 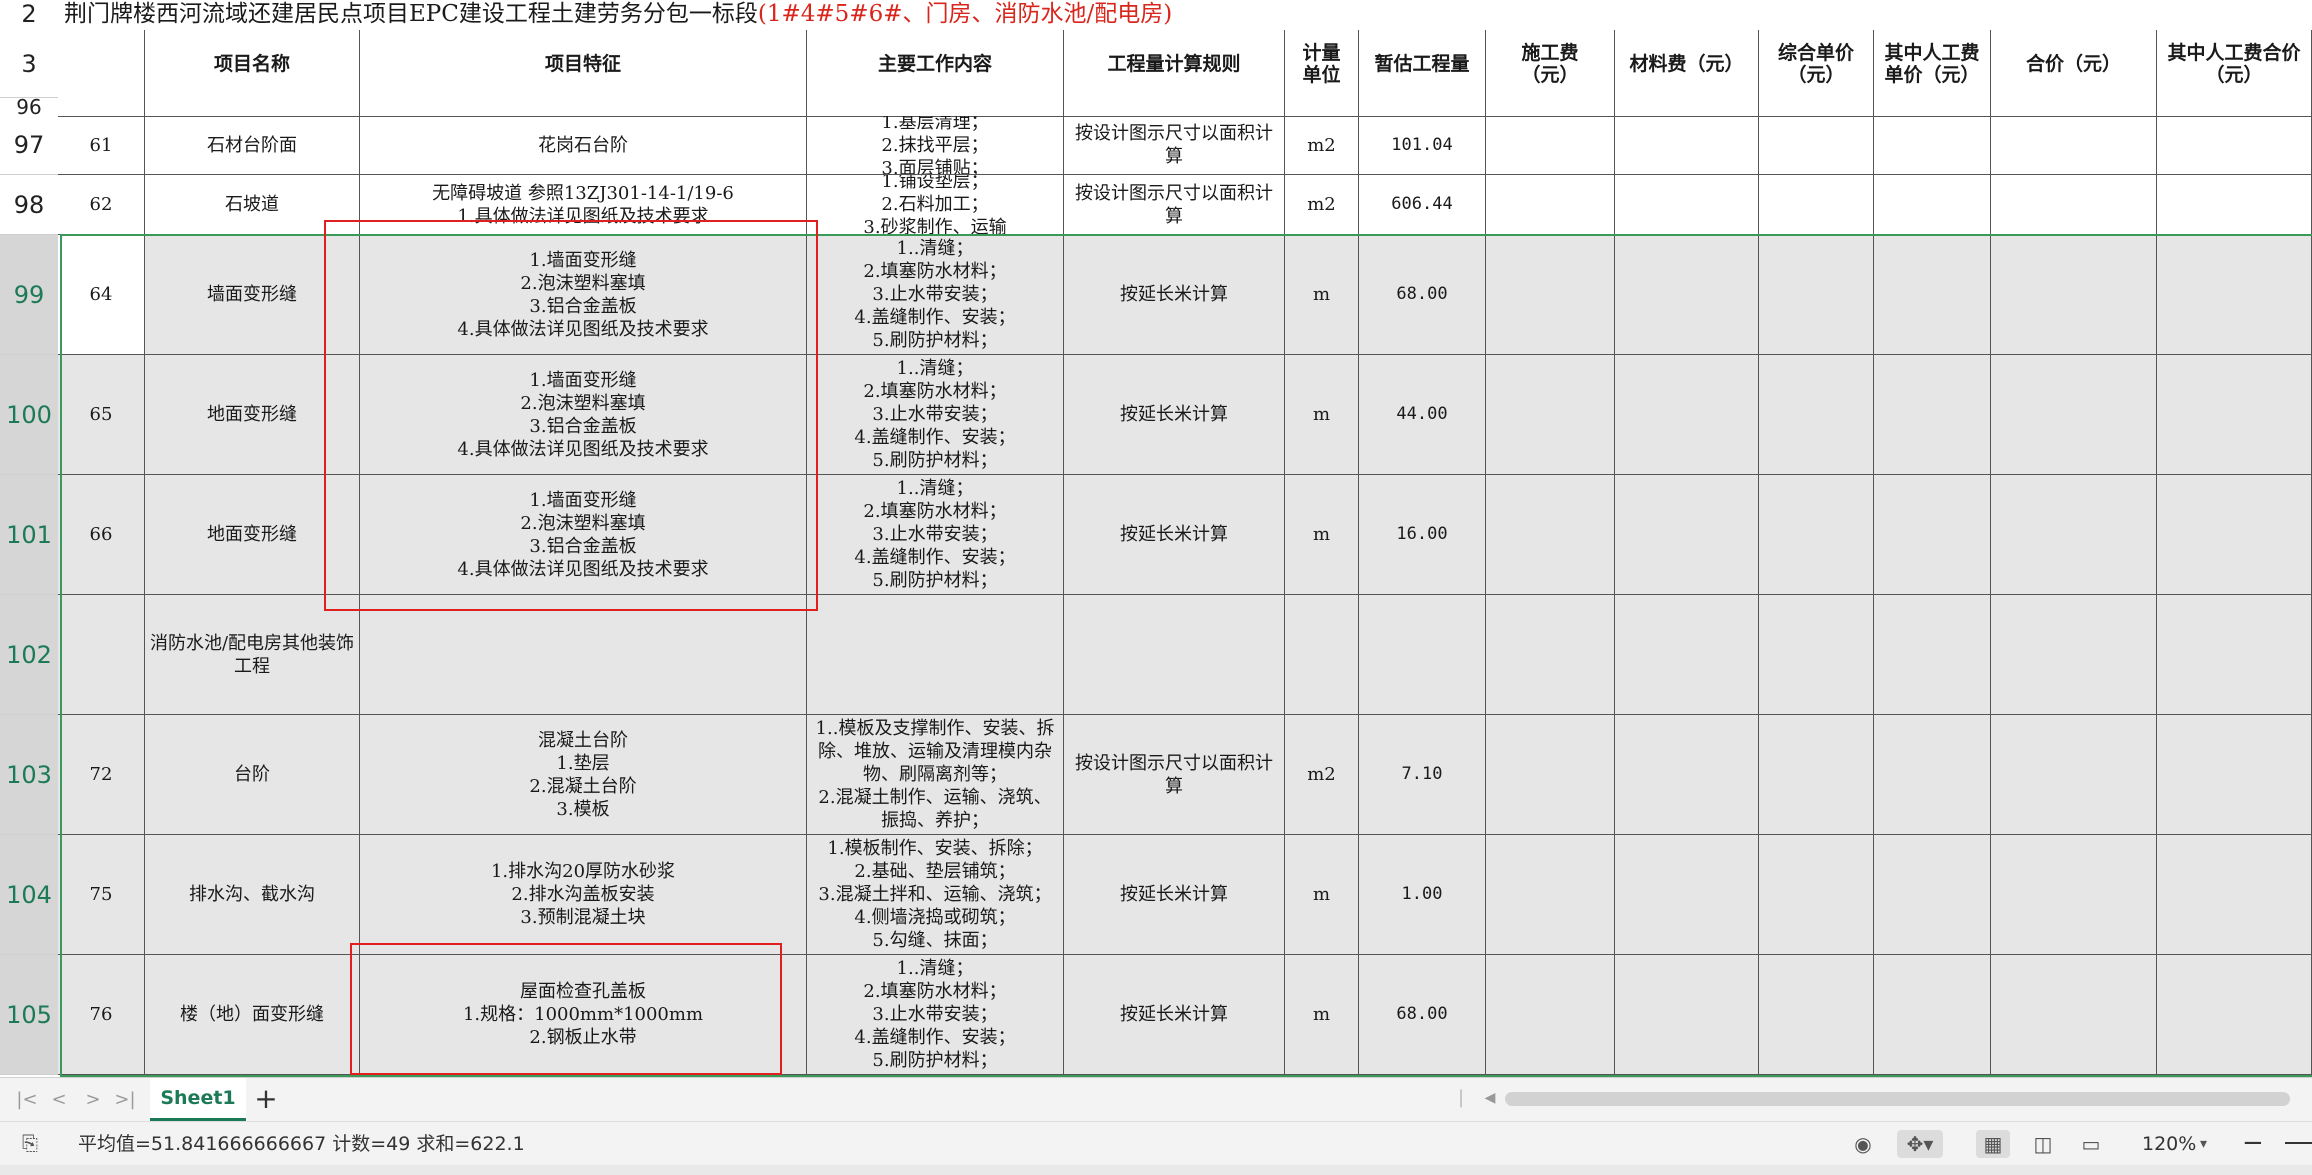 What do you see at coordinates (2298, 1143) in the screenshot?
I see `zoom-slider` at bounding box center [2298, 1143].